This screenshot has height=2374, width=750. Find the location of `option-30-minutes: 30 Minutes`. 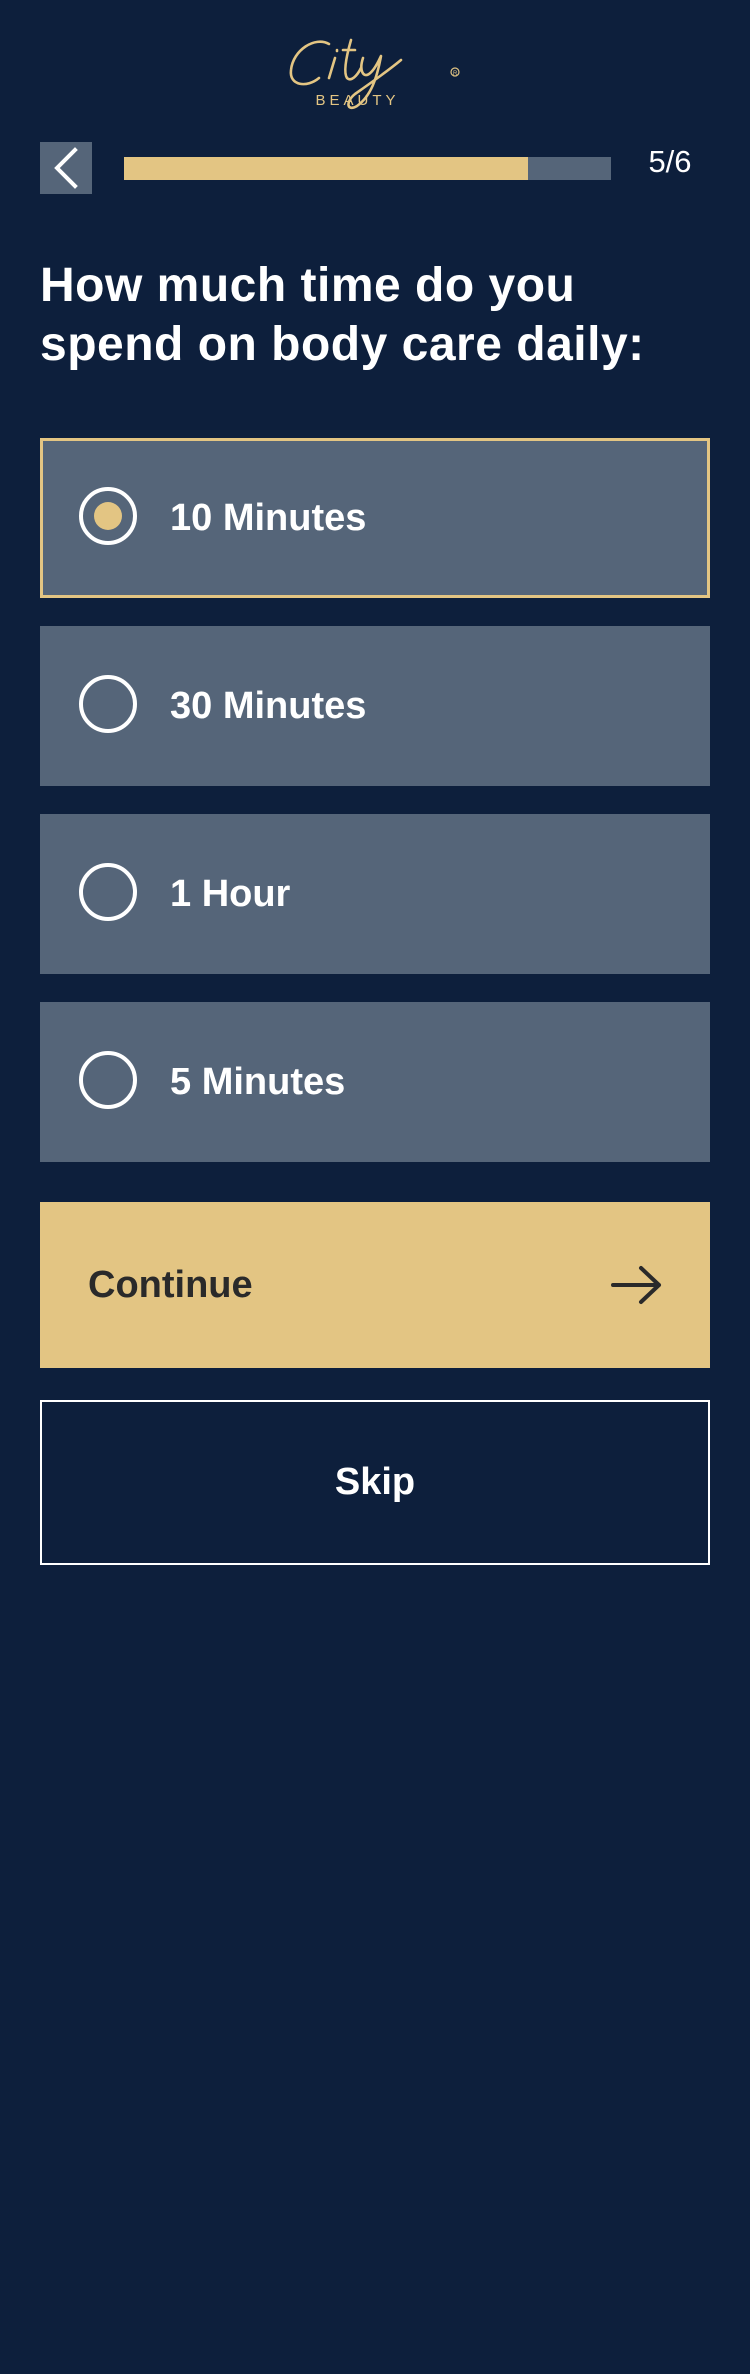

option-30-minutes: 30 Minutes is located at coordinates (375, 706).